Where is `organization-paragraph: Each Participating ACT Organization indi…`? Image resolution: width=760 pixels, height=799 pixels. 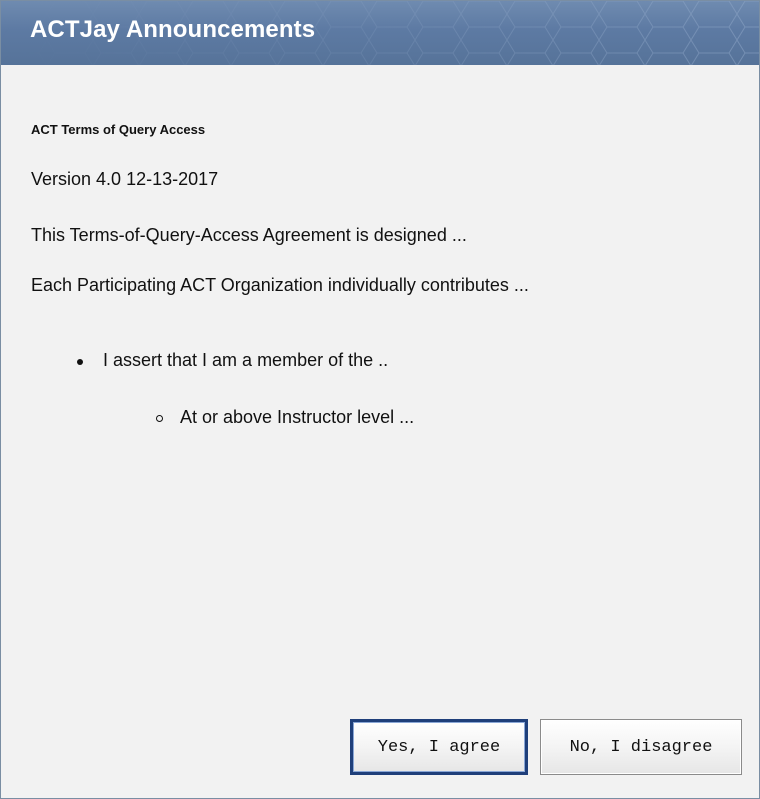 organization-paragraph: Each Participating ACT Organization indi… is located at coordinates (280, 285).